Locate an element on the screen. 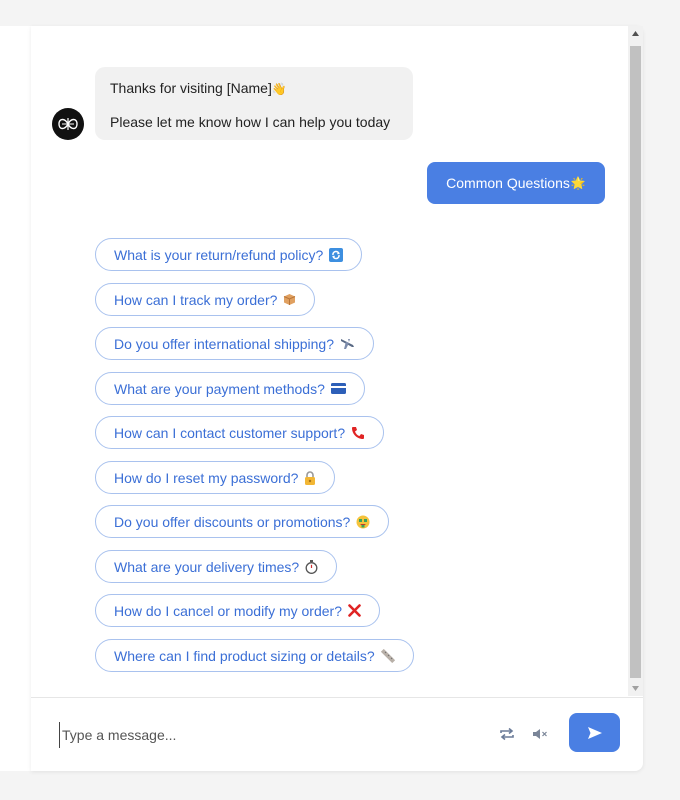 The height and width of the screenshot is (800, 680). lock-icon is located at coordinates (310, 477).